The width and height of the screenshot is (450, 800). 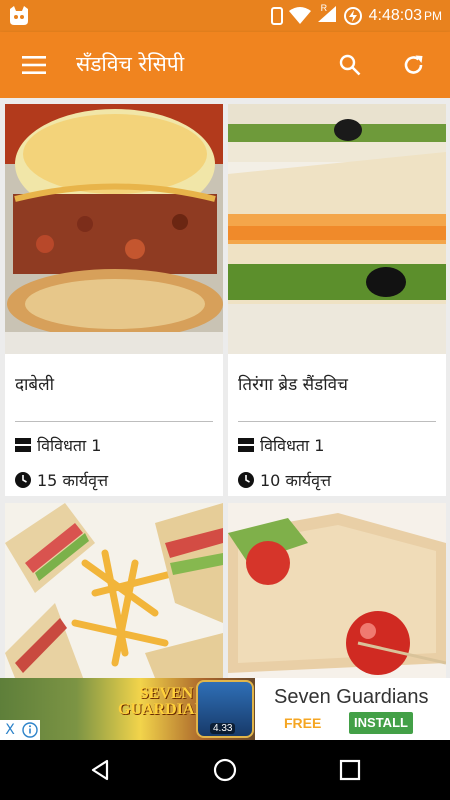 I want to click on phone-icon, so click(x=276, y=16).